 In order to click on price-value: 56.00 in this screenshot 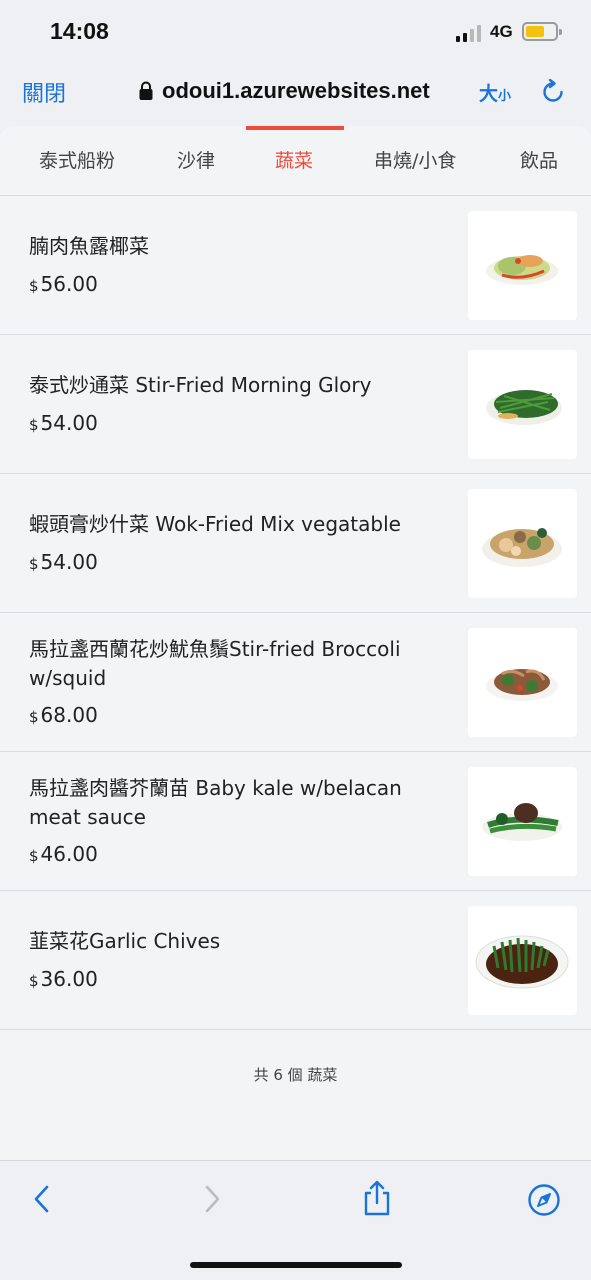, I will do `click(69, 284)`.